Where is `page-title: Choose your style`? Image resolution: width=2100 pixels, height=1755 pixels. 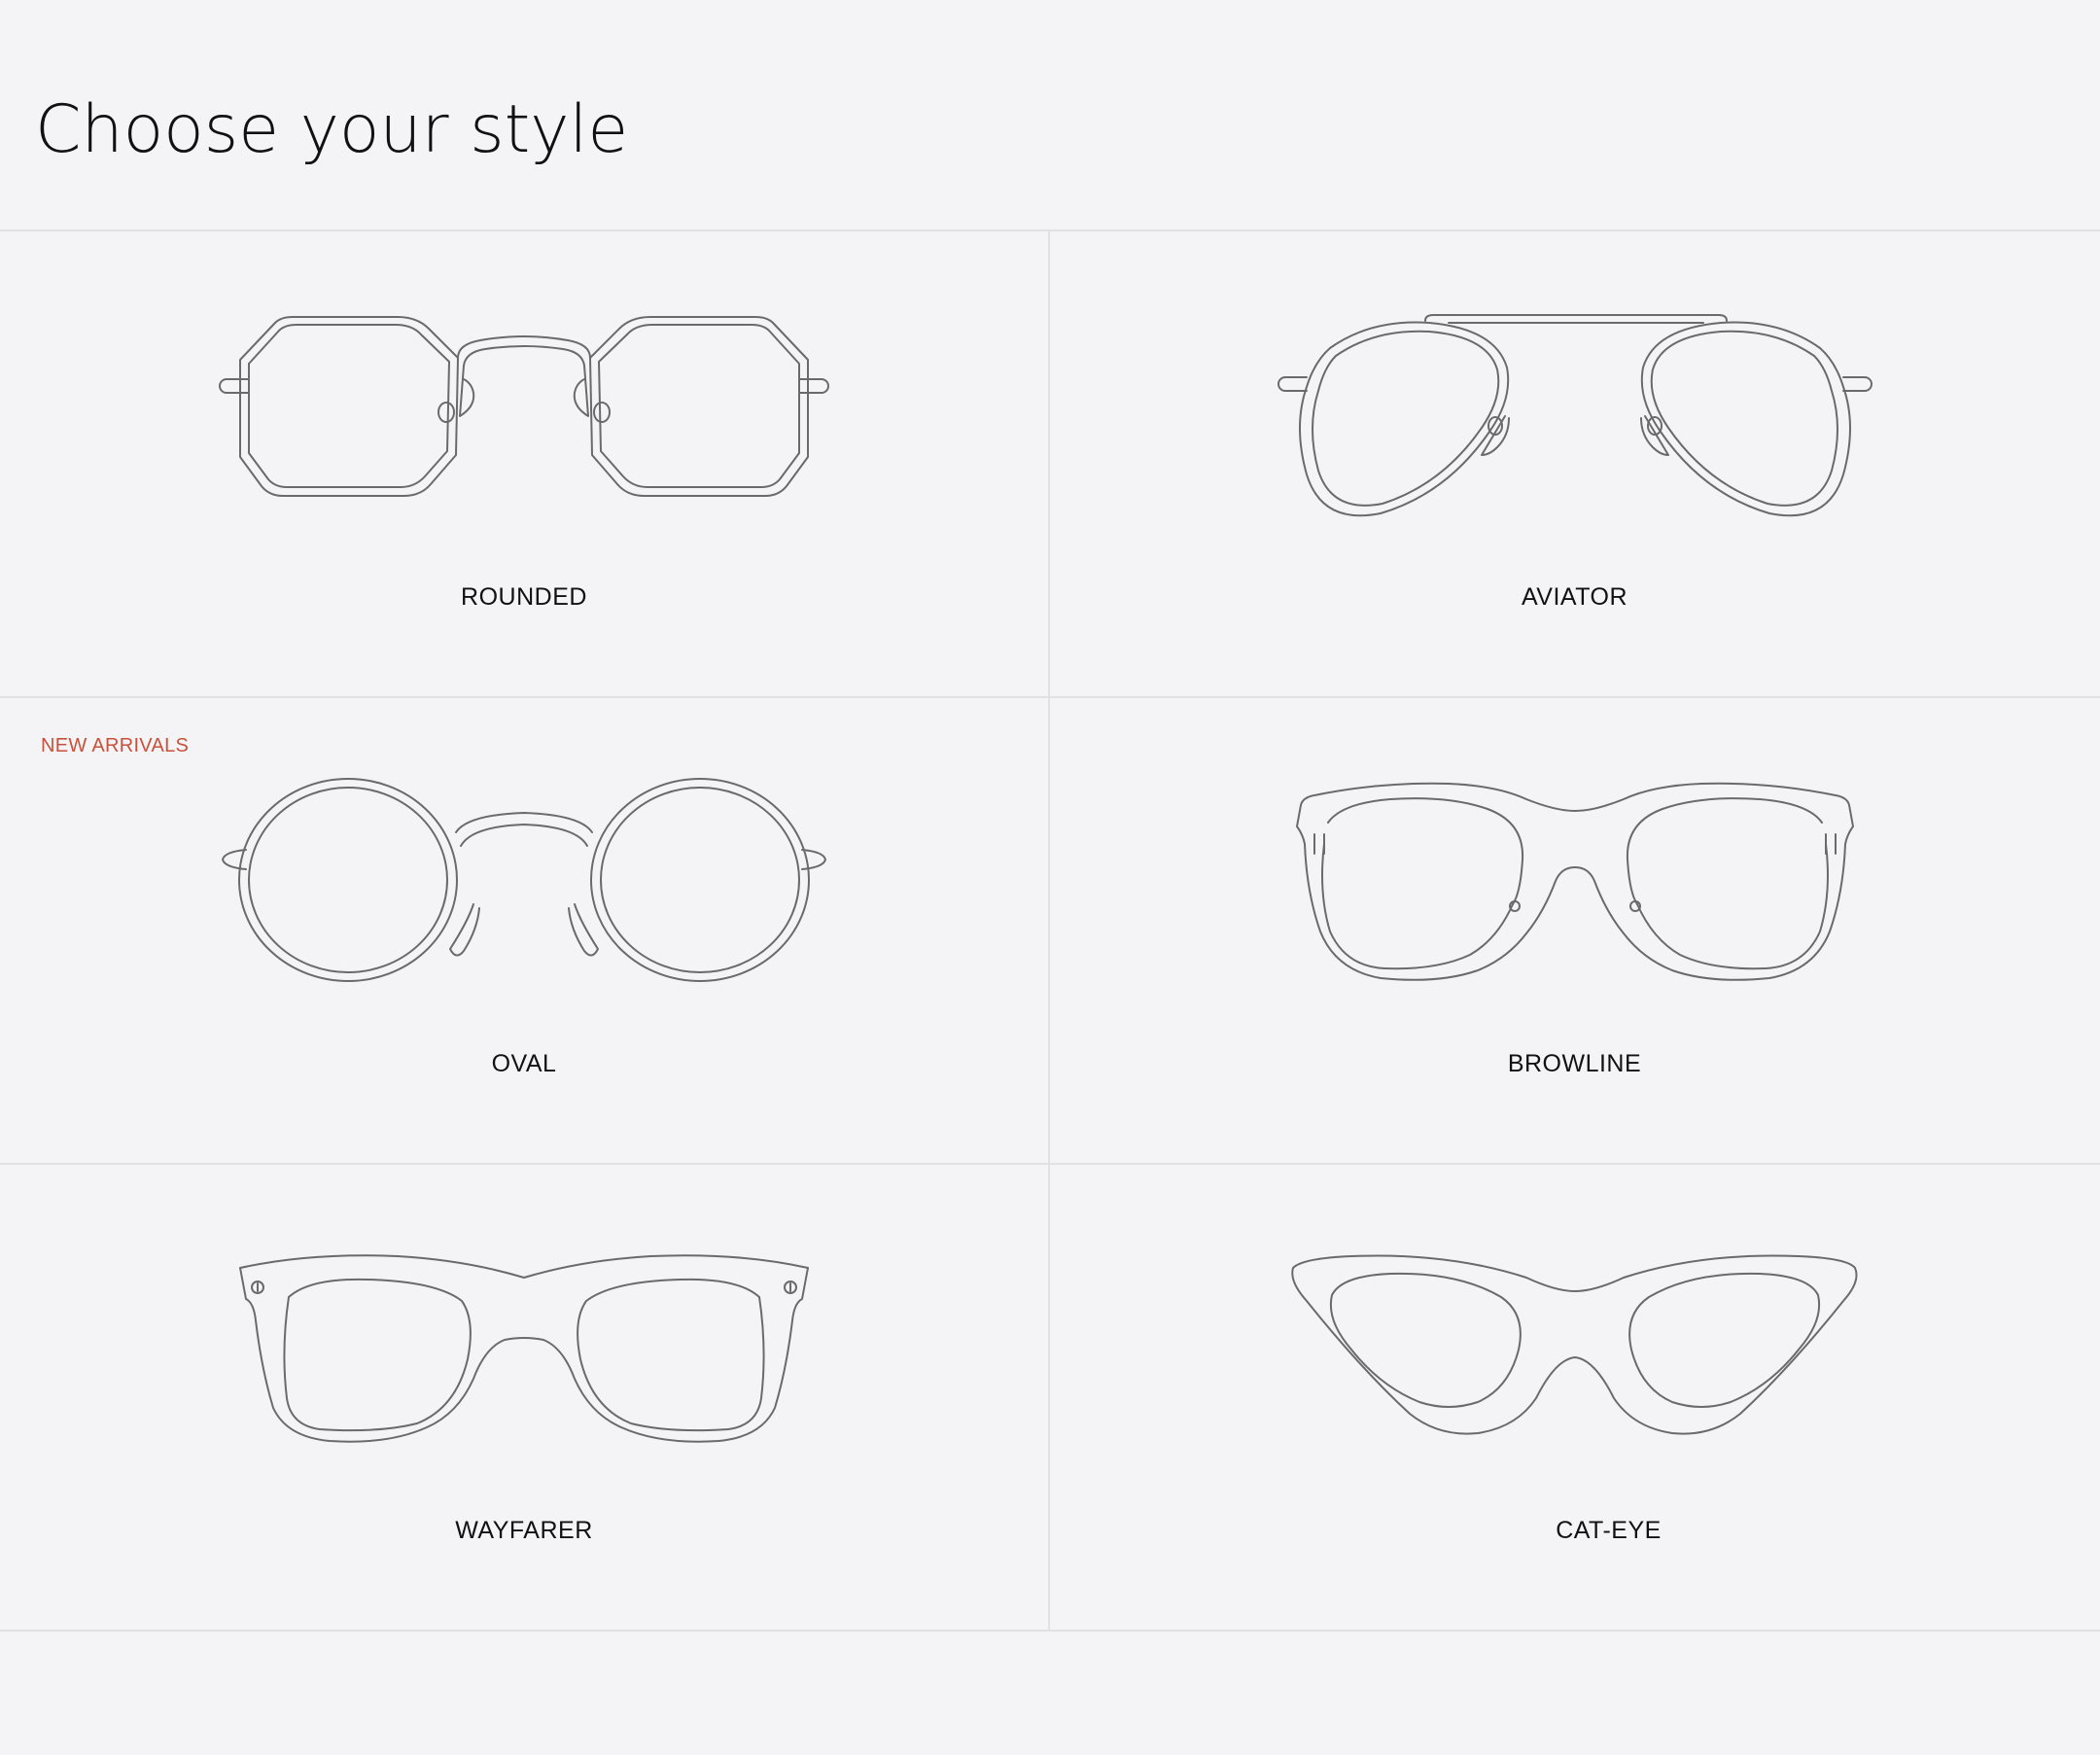 page-title: Choose your style is located at coordinates (332, 129).